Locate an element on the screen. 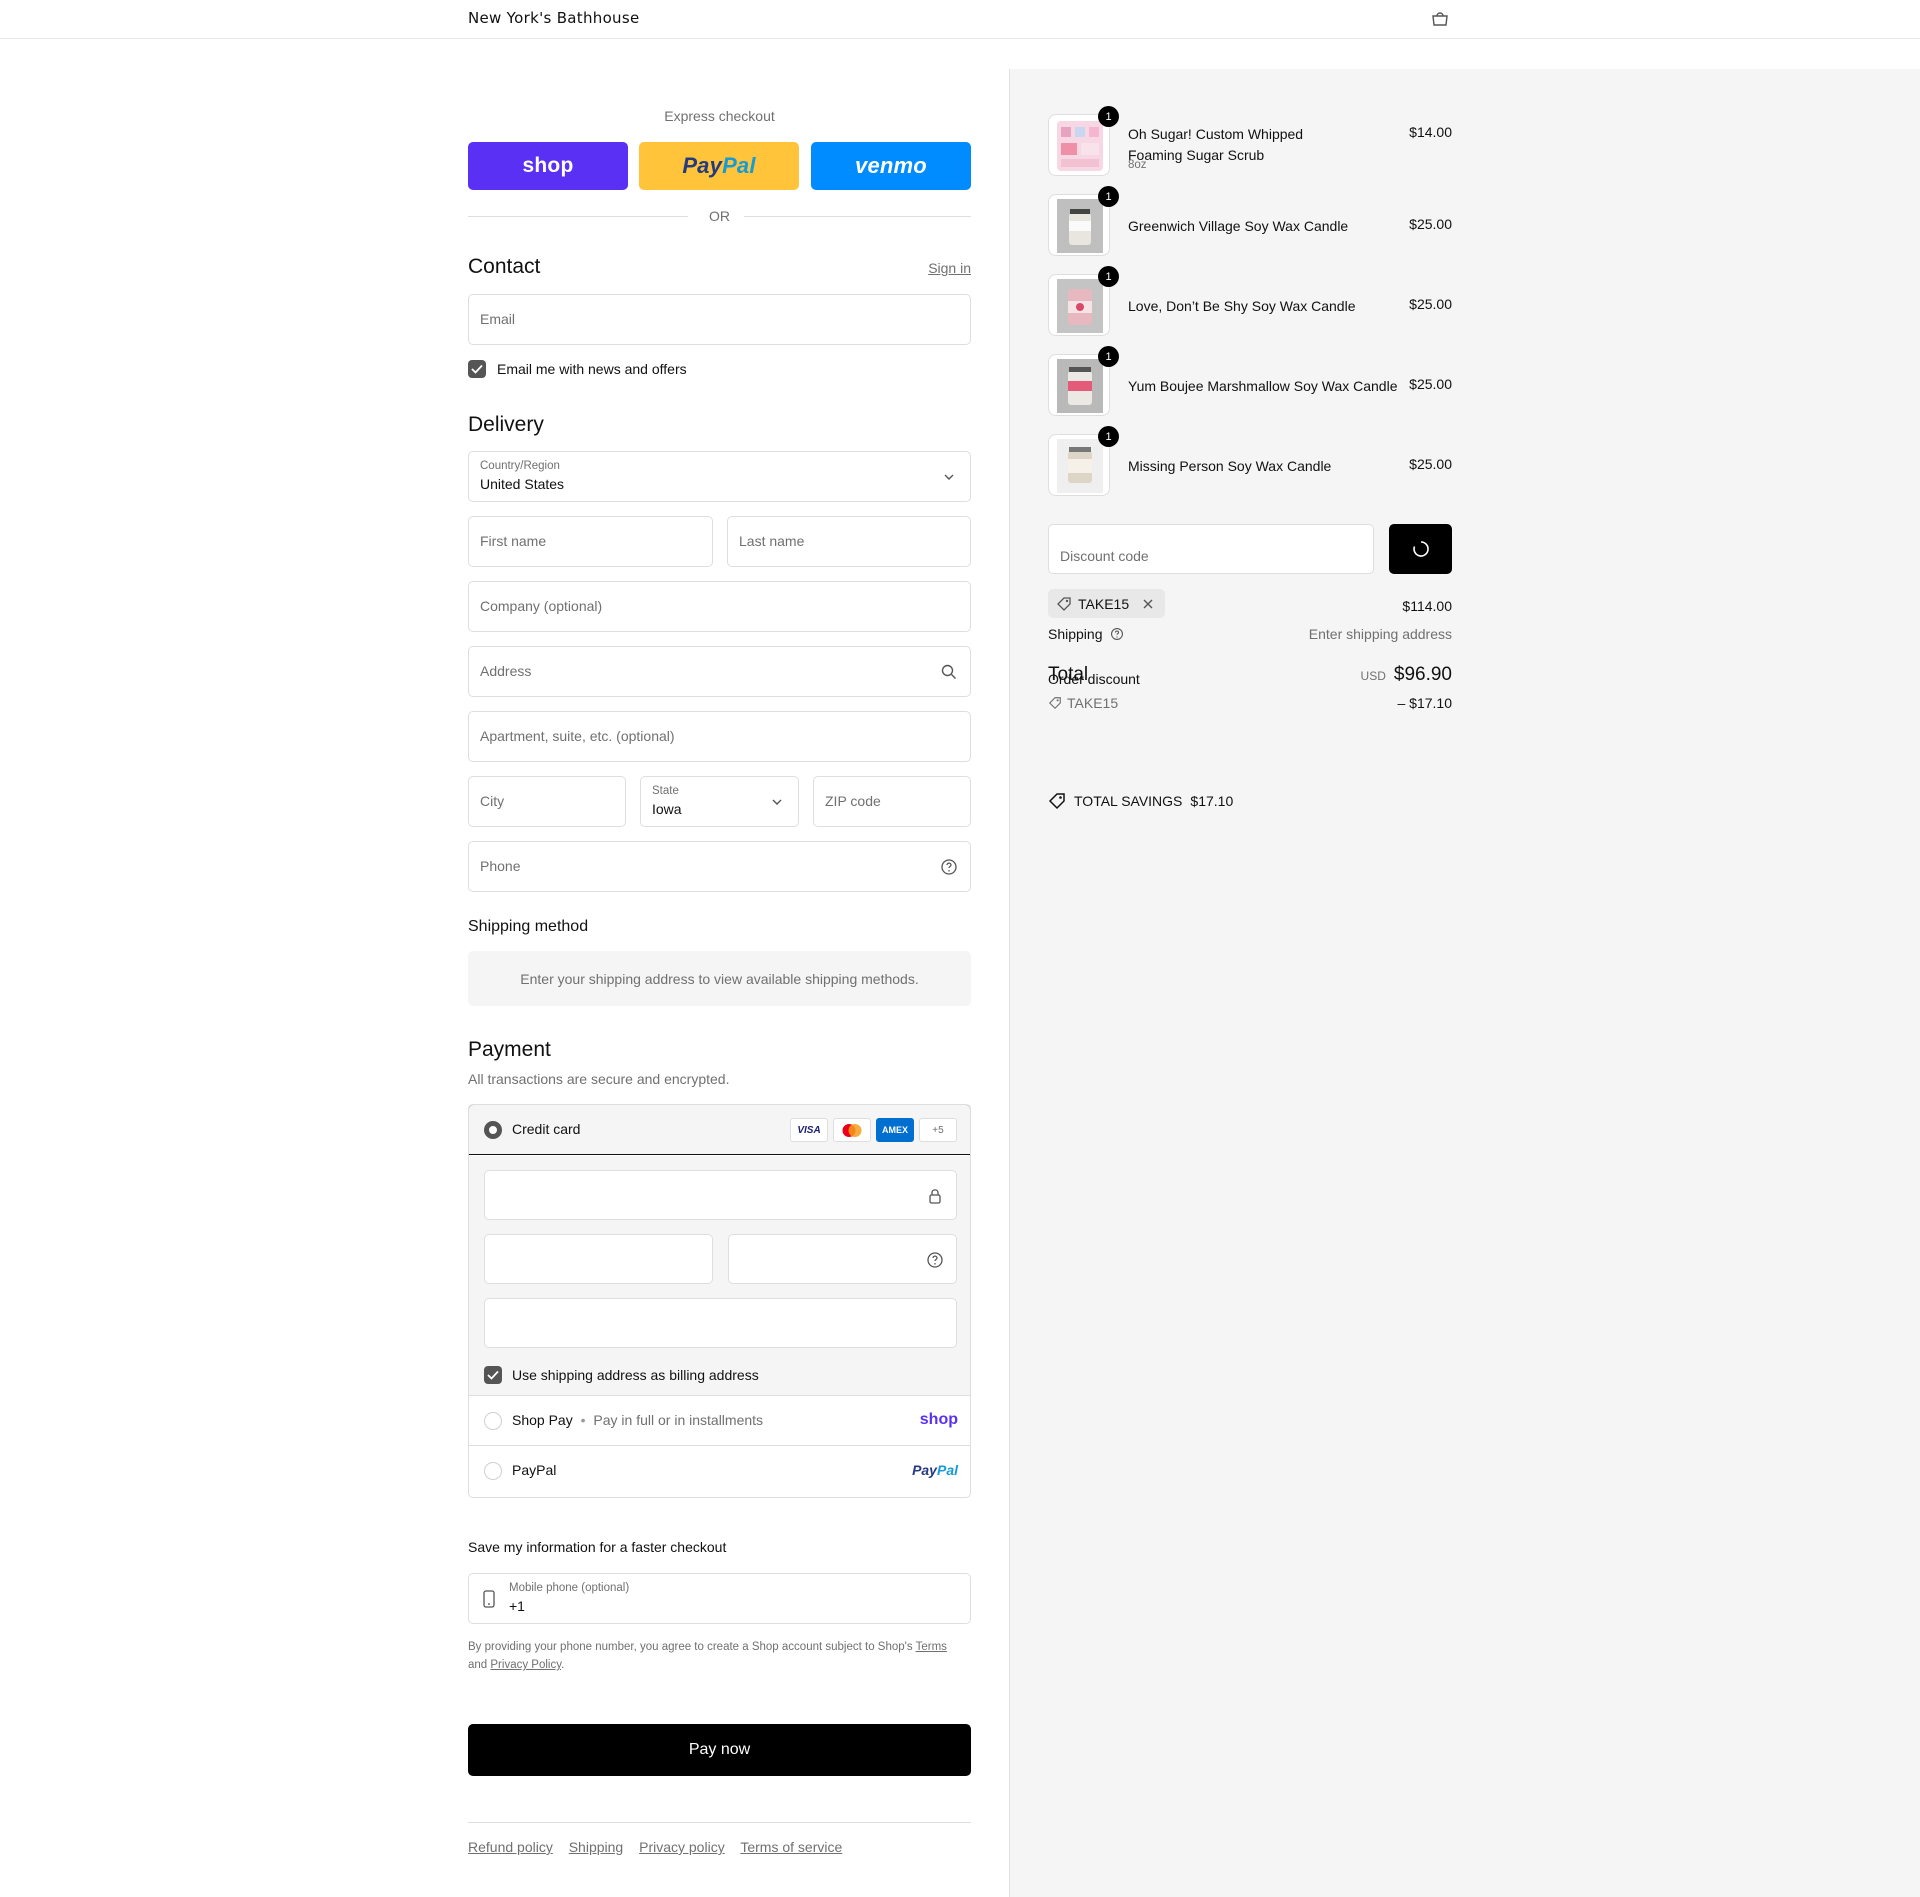 The width and height of the screenshot is (1920, 1897). shop-pay-sublabel: Pay in full or in installments is located at coordinates (678, 1420).